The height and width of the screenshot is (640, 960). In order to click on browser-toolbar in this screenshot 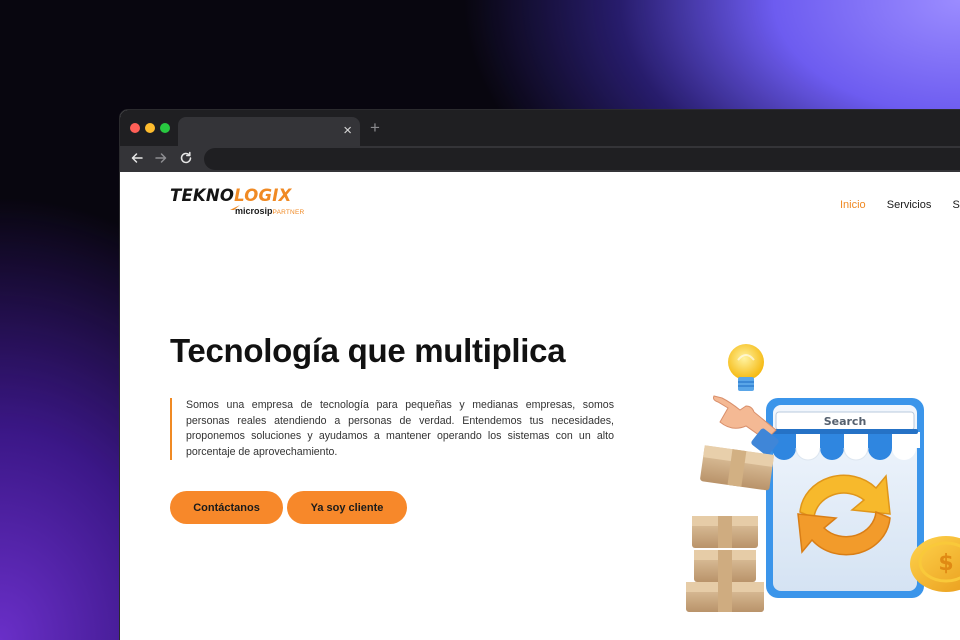, I will do `click(540, 159)`.